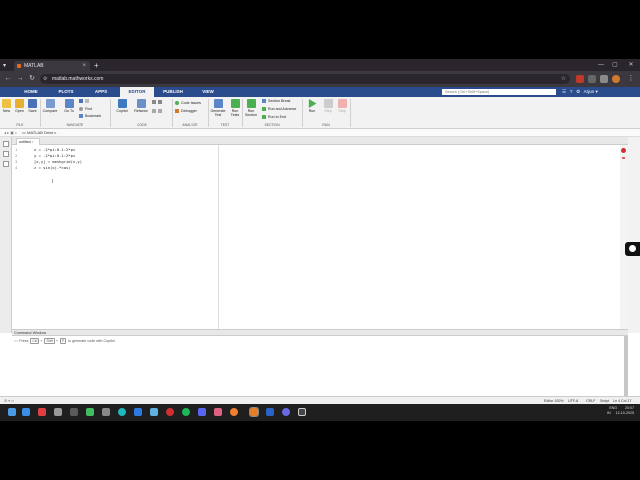  I want to click on code-line: [x,y] = meshgrid(x,y), so click(58, 161).